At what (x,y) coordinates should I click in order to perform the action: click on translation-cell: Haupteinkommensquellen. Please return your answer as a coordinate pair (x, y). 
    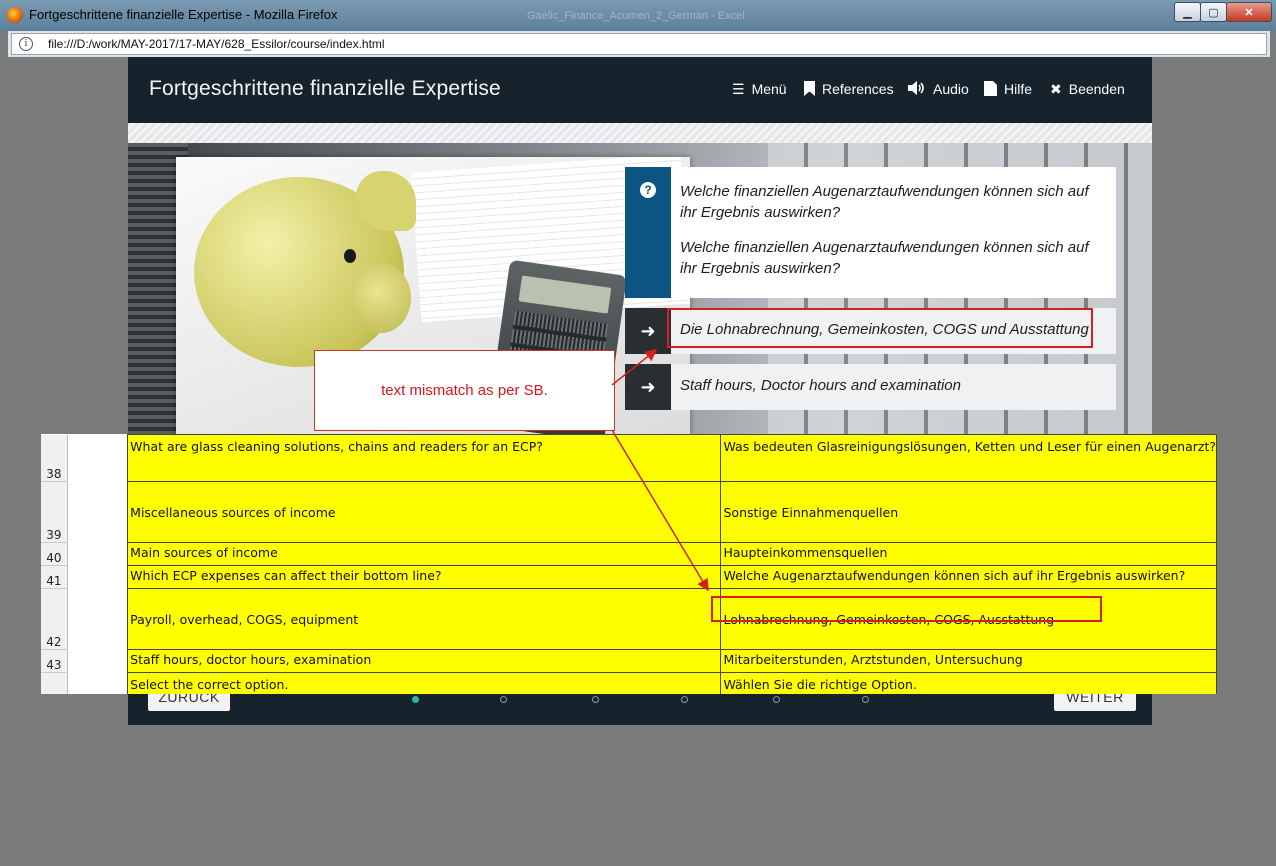
    Looking at the image, I should click on (968, 554).